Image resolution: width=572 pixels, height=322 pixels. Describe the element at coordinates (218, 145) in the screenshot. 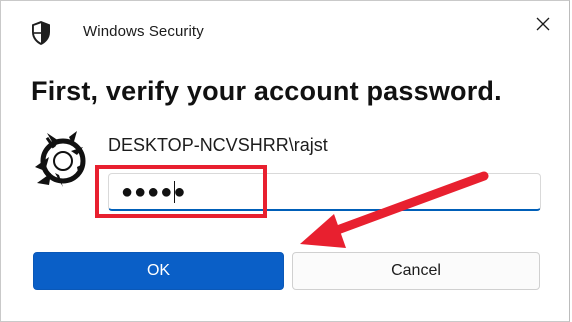

I see `account-name: DESKTOP-NCVSHRR\rajst` at that location.